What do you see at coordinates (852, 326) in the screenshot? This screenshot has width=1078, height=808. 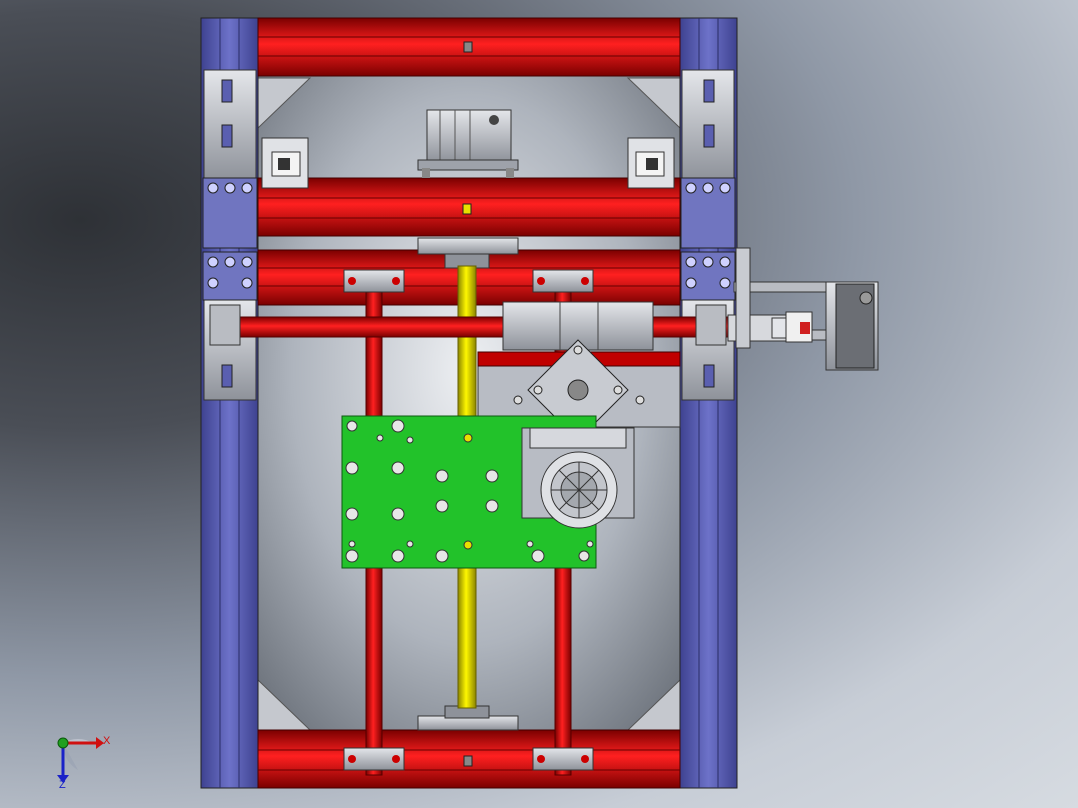 I see `x-stepper-motor` at bounding box center [852, 326].